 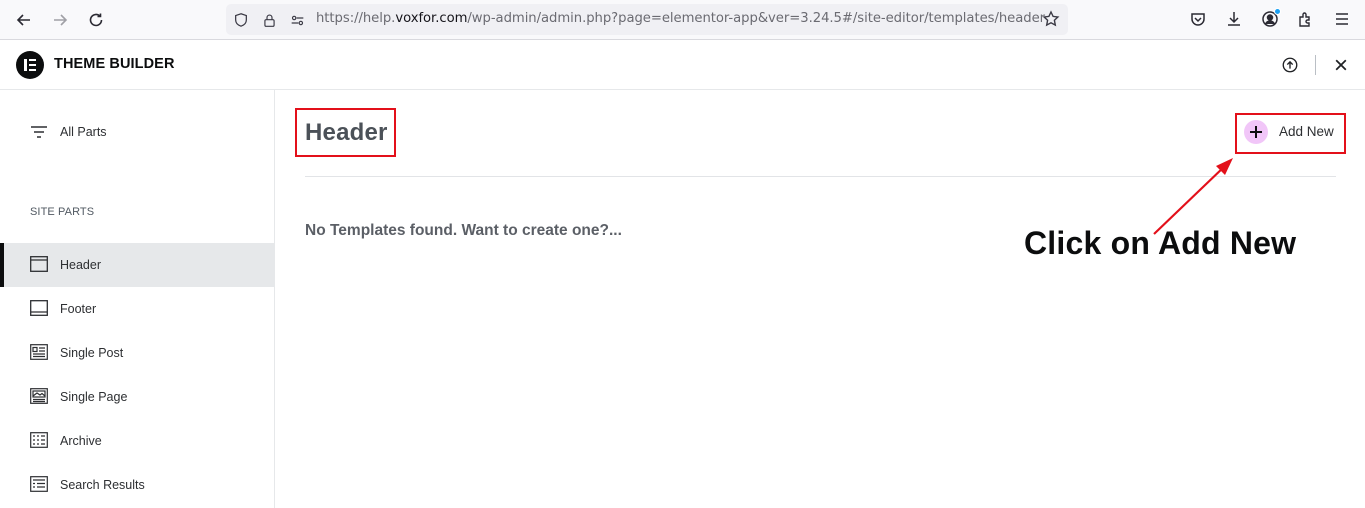 What do you see at coordinates (137, 353) in the screenshot?
I see `sidebar-item-single-post: Single Post` at bounding box center [137, 353].